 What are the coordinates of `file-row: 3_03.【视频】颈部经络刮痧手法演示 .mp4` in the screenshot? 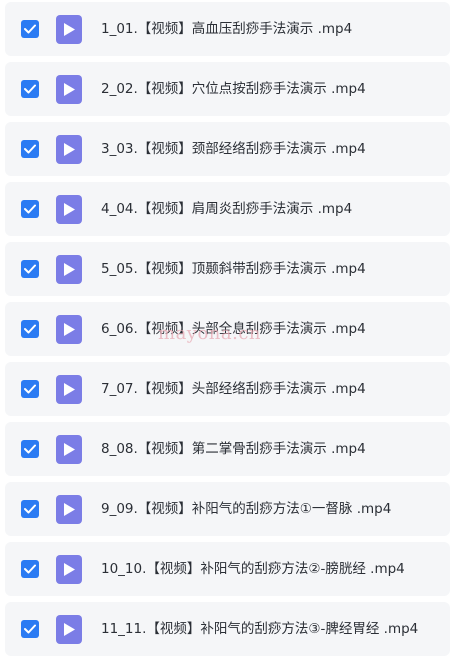 It's located at (227, 149).